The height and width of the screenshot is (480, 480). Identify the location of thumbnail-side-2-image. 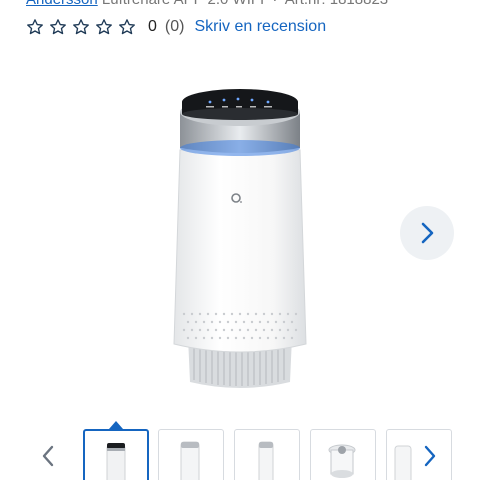
(266, 460).